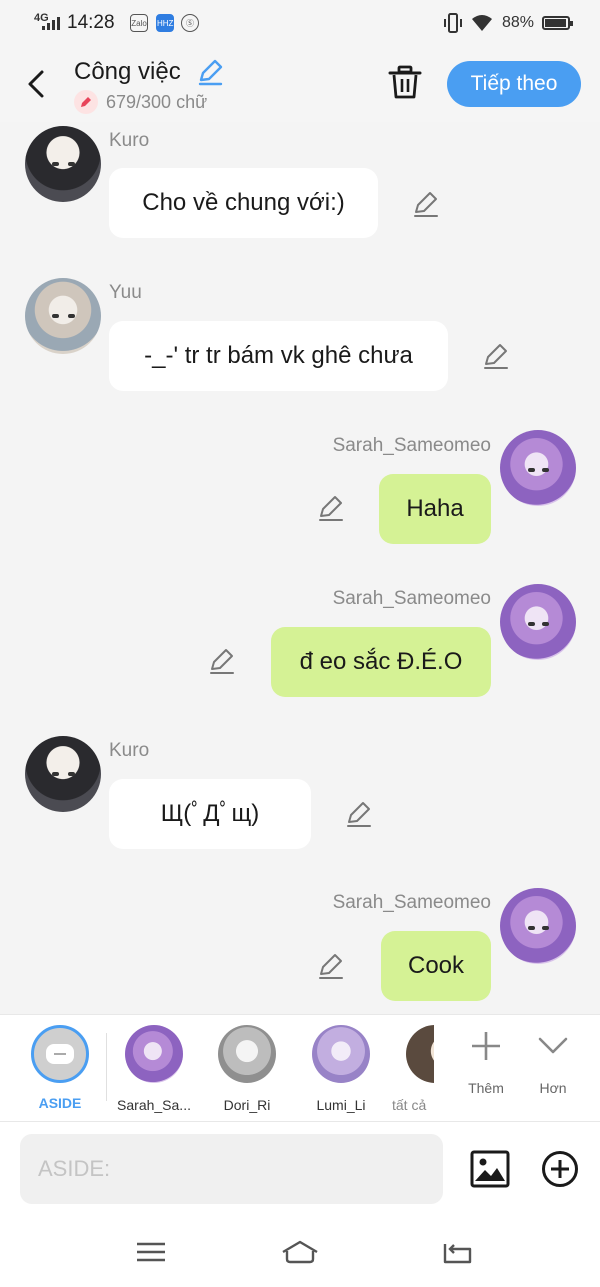  Describe the element at coordinates (557, 23) in the screenshot. I see `battery-icon` at that location.